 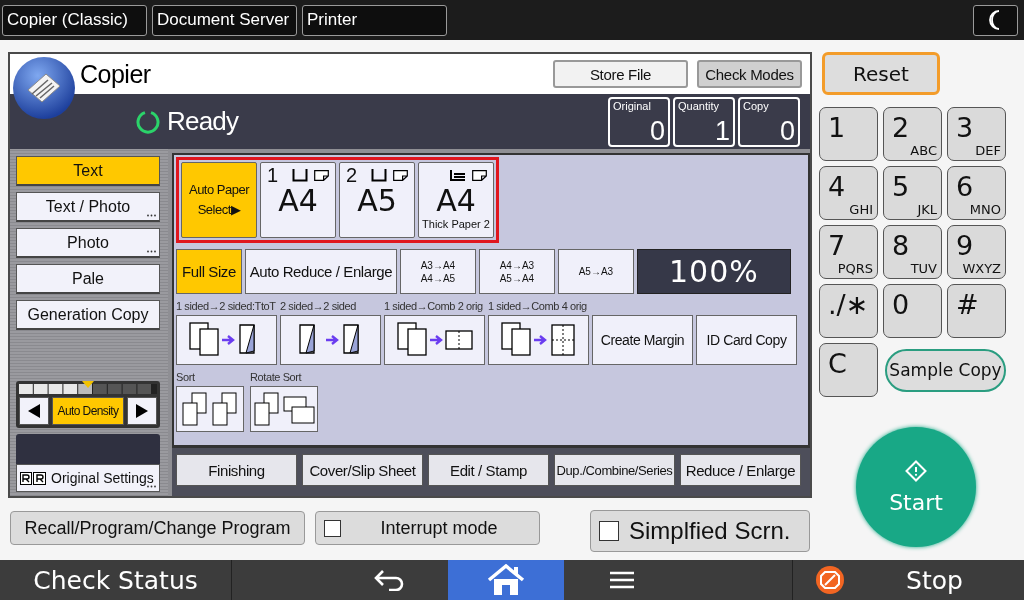 What do you see at coordinates (749, 74) in the screenshot?
I see `header-button: Check Modes` at bounding box center [749, 74].